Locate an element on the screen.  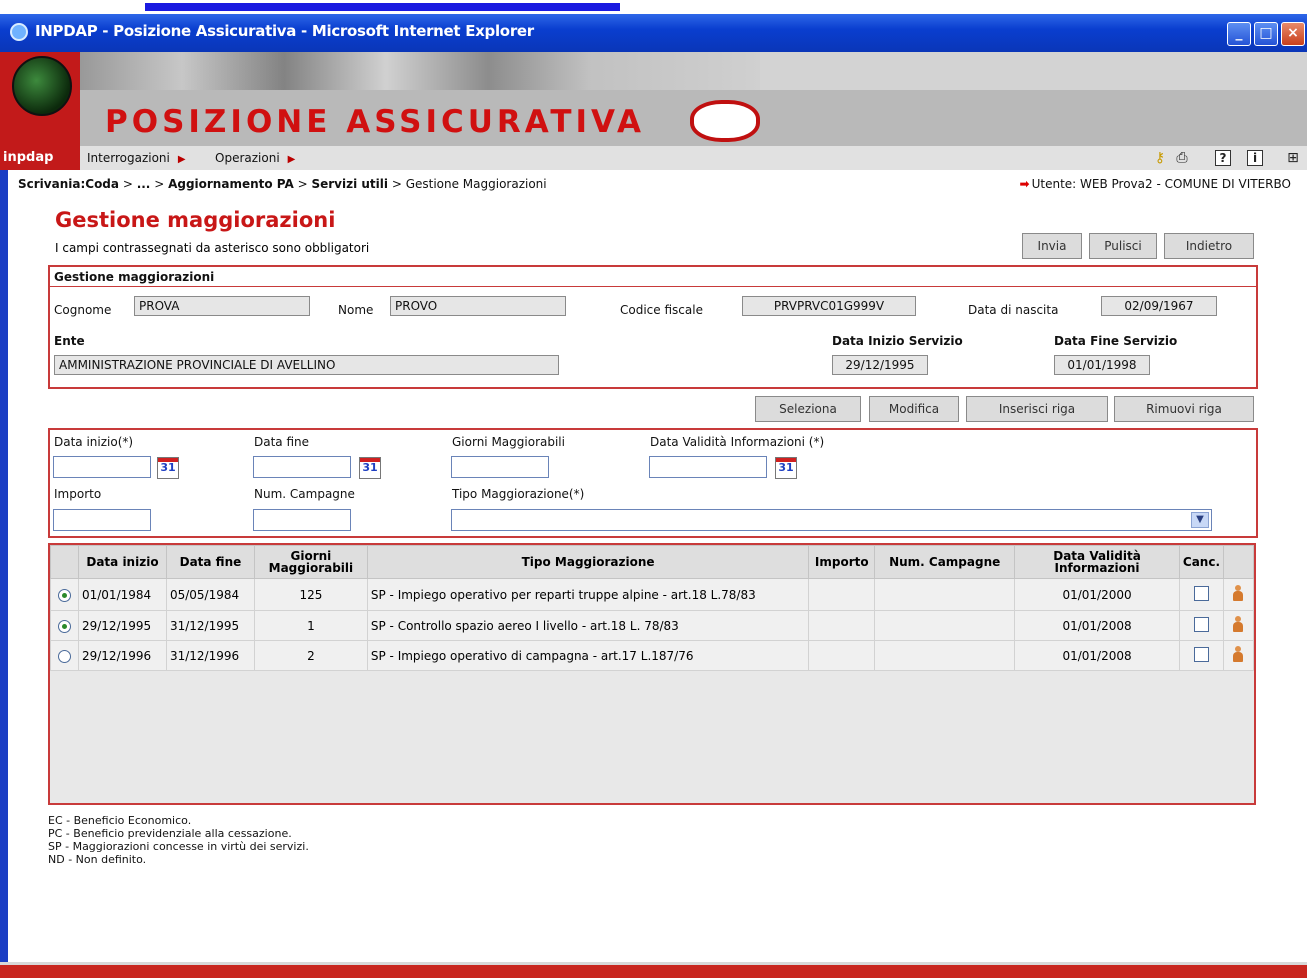
close-icon: × is located at coordinates (1293, 34).